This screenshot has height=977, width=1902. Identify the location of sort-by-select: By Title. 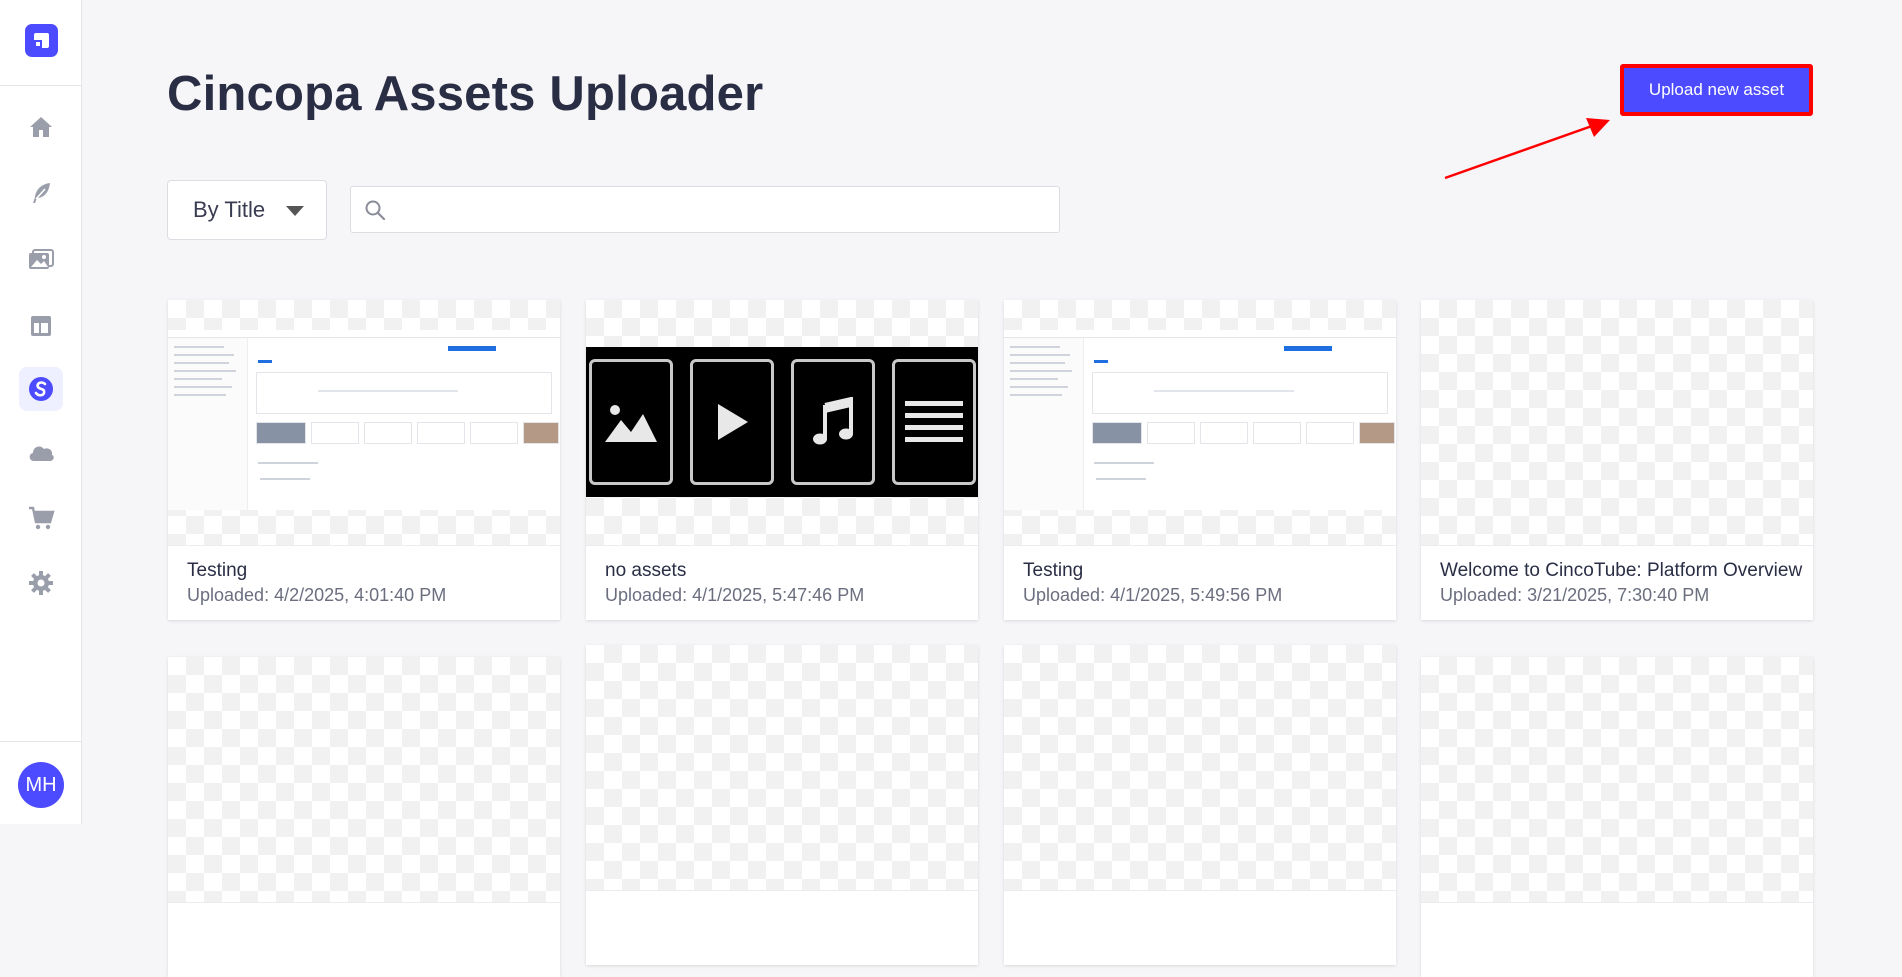
(247, 210).